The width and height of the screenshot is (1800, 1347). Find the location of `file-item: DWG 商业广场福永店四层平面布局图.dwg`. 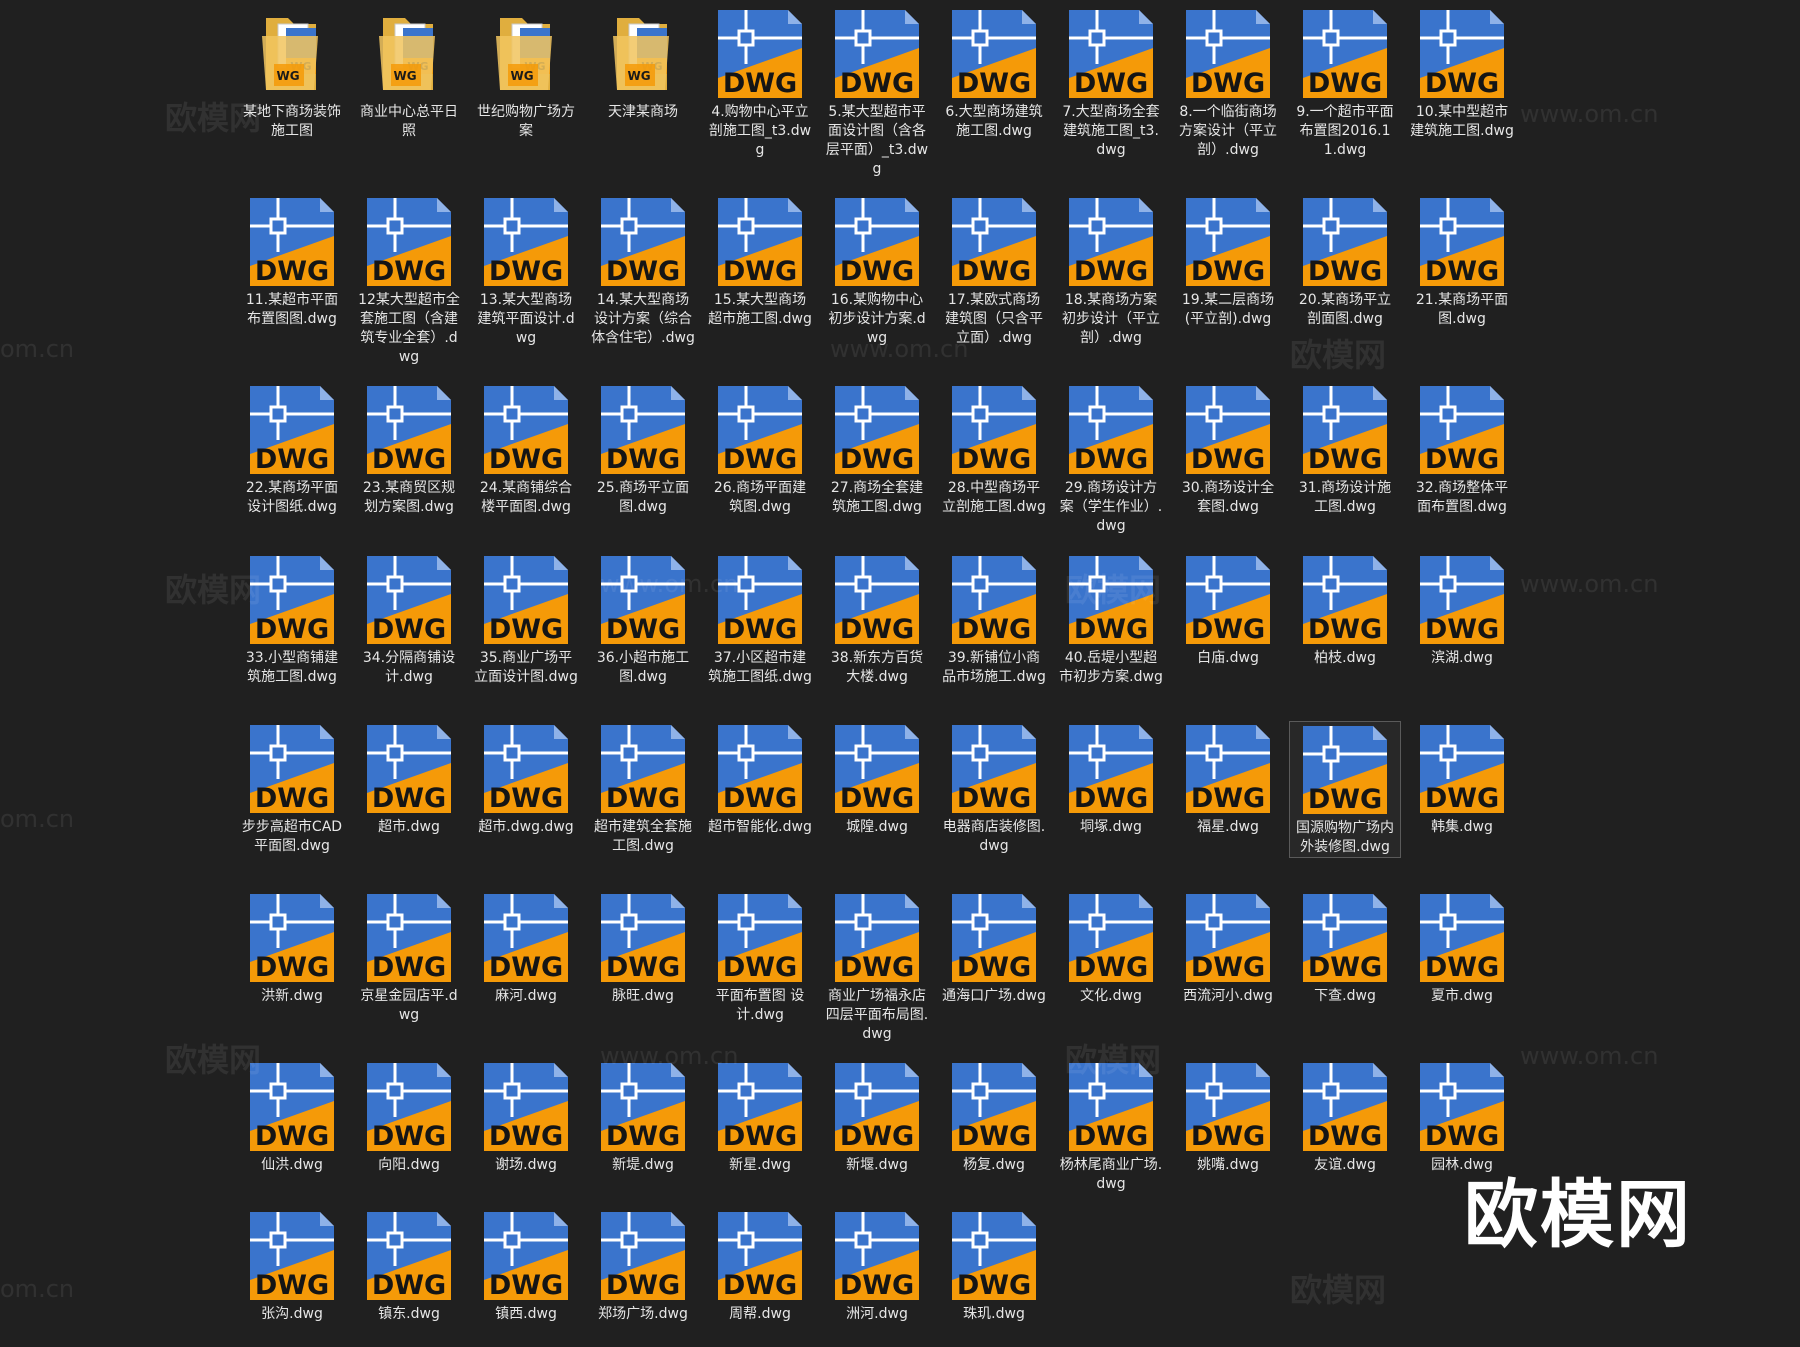

file-item: DWG 商业广场福永店四层平面布局图.dwg is located at coordinates (877, 967).